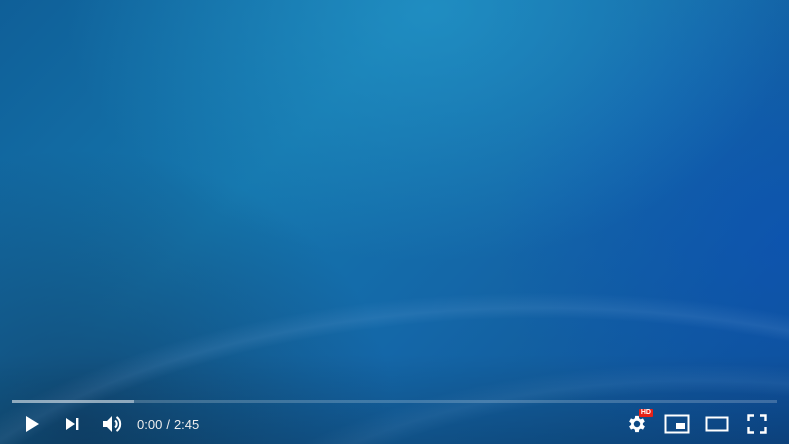 This screenshot has width=789, height=444. What do you see at coordinates (150, 424) in the screenshot?
I see `current-time: 0:00` at bounding box center [150, 424].